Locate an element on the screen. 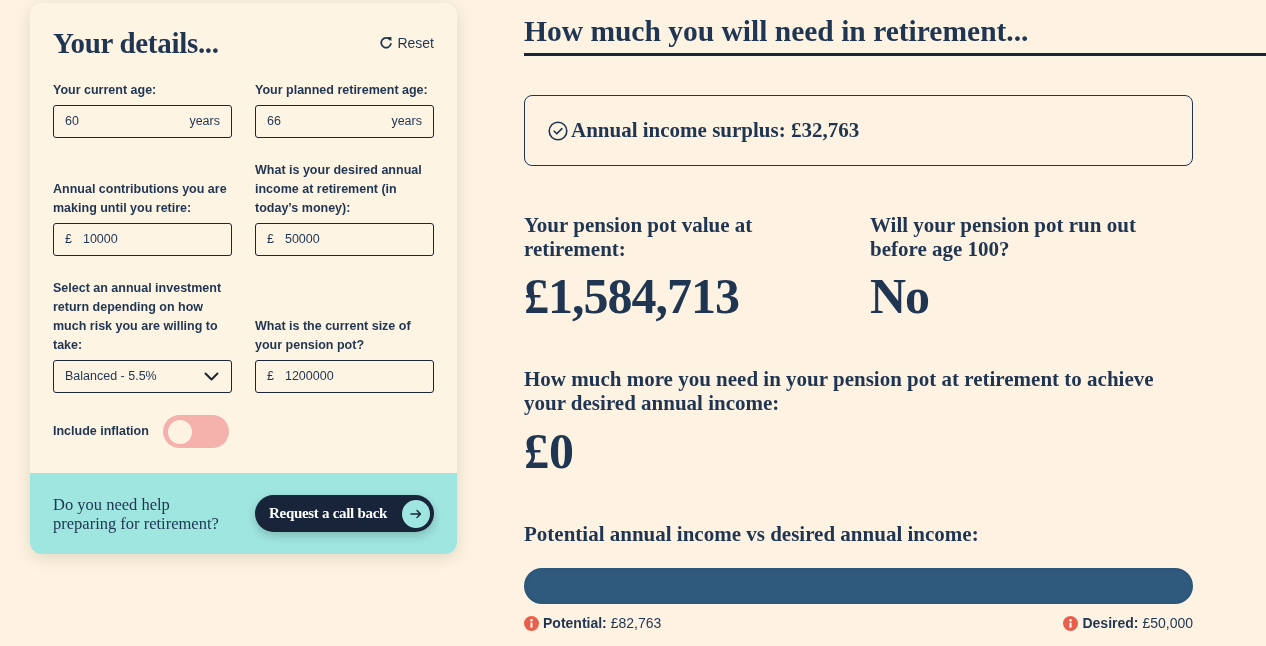 The height and width of the screenshot is (646, 1266). call-back-button: Request a call back is located at coordinates (344, 513).